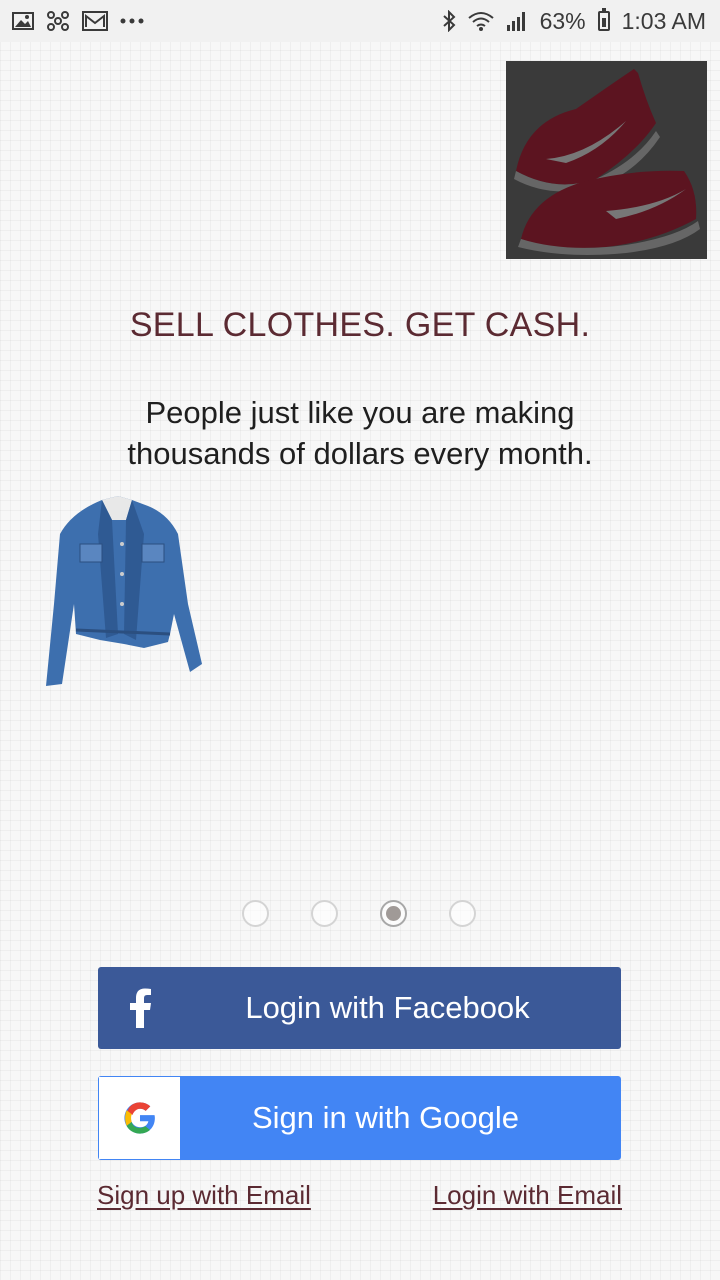 This screenshot has width=720, height=1280. I want to click on headline: SELL CLOTHES. GET CASH., so click(360, 325).